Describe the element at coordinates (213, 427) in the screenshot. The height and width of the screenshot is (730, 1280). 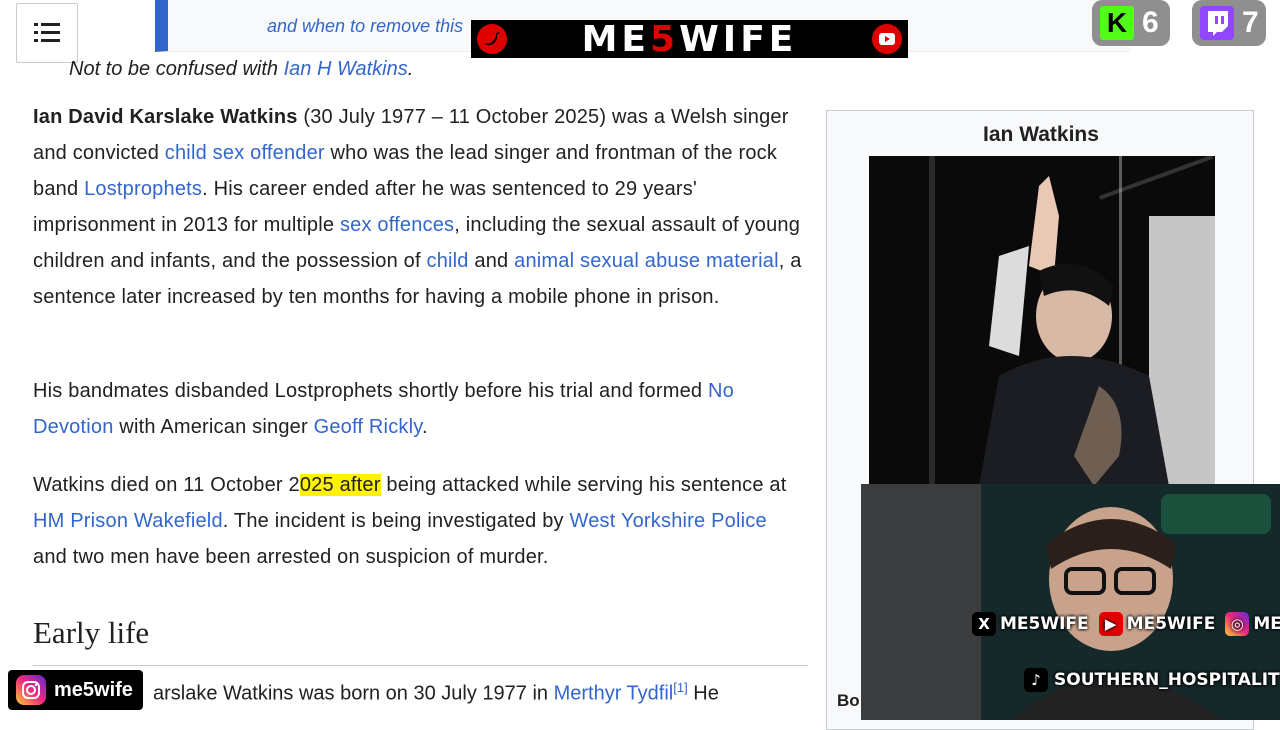
I see `para-text: with American singer` at that location.